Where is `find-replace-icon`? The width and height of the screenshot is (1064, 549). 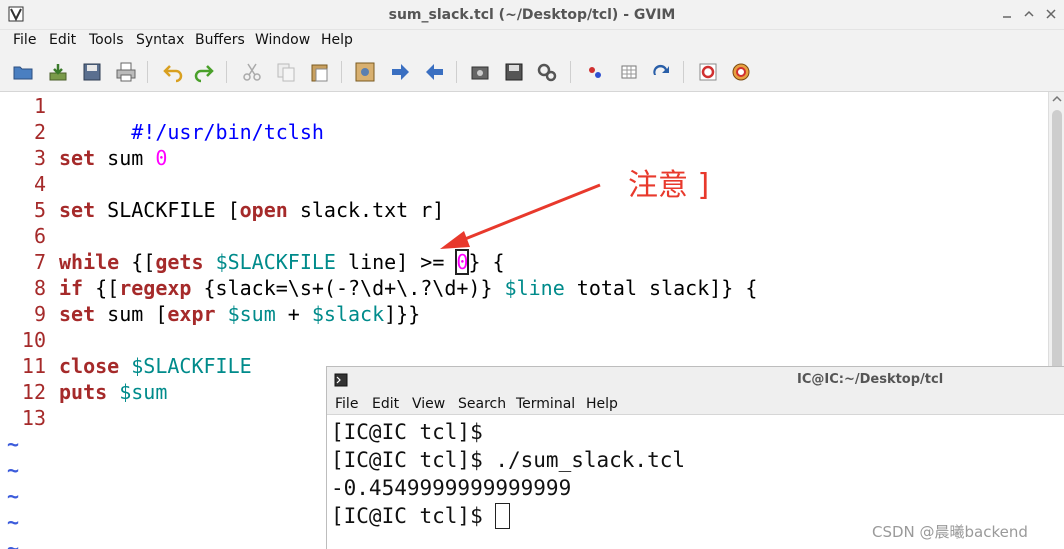 find-replace-icon is located at coordinates (365, 72).